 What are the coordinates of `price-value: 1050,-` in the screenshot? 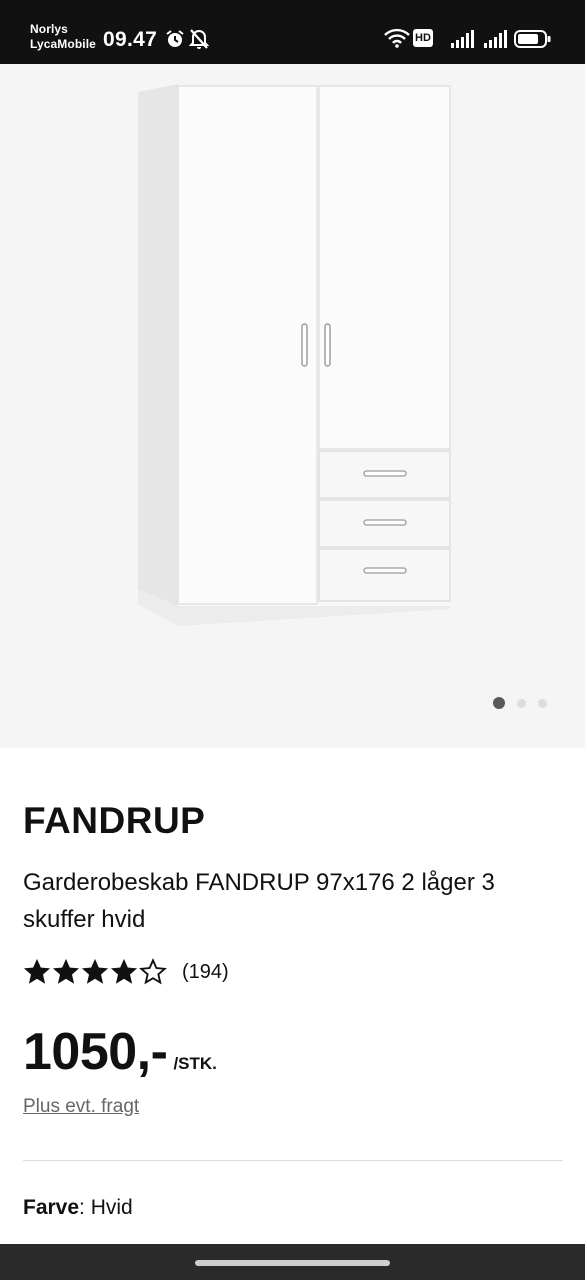 It's located at (95, 1052).